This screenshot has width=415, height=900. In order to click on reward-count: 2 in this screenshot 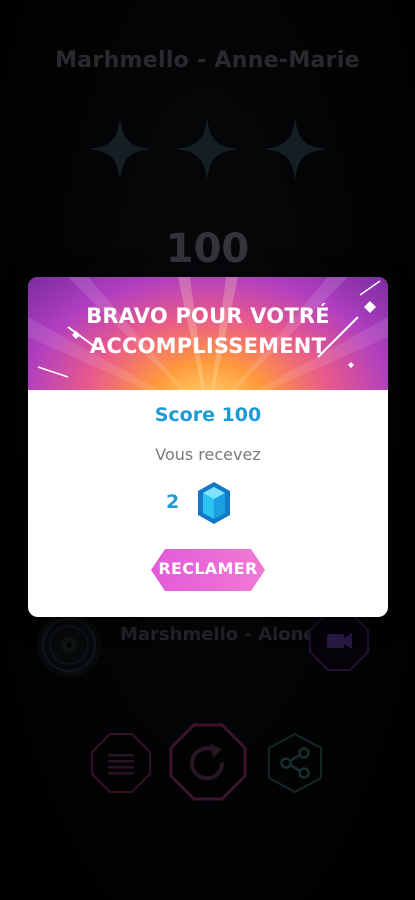, I will do `click(173, 502)`.